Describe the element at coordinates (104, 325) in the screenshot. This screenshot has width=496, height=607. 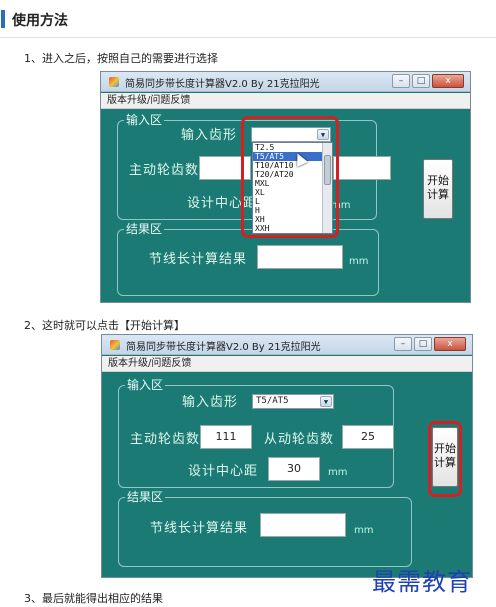
I see `step-2-text: 2、这时就可以点击【开始计算】` at that location.